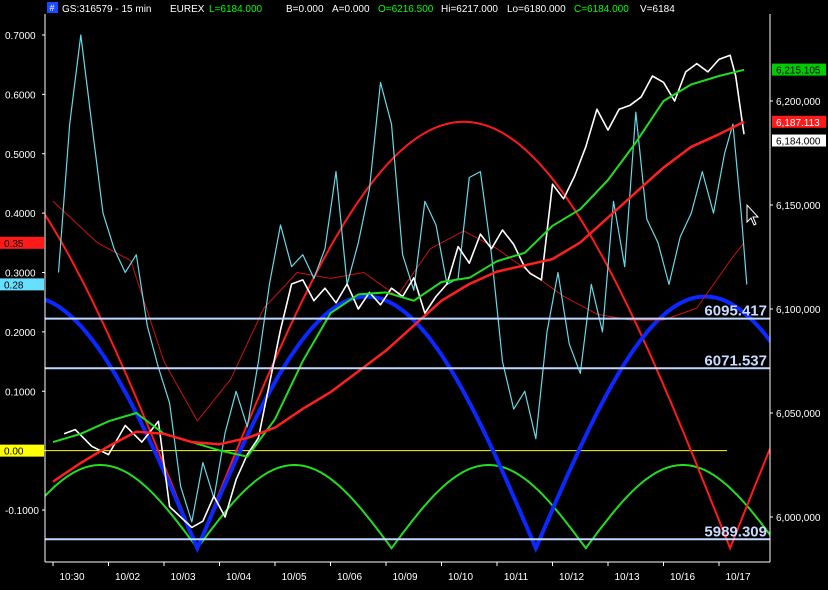 Image resolution: width=828 pixels, height=590 pixels. I want to click on right-tick-label: 6,050,000, so click(798, 414).